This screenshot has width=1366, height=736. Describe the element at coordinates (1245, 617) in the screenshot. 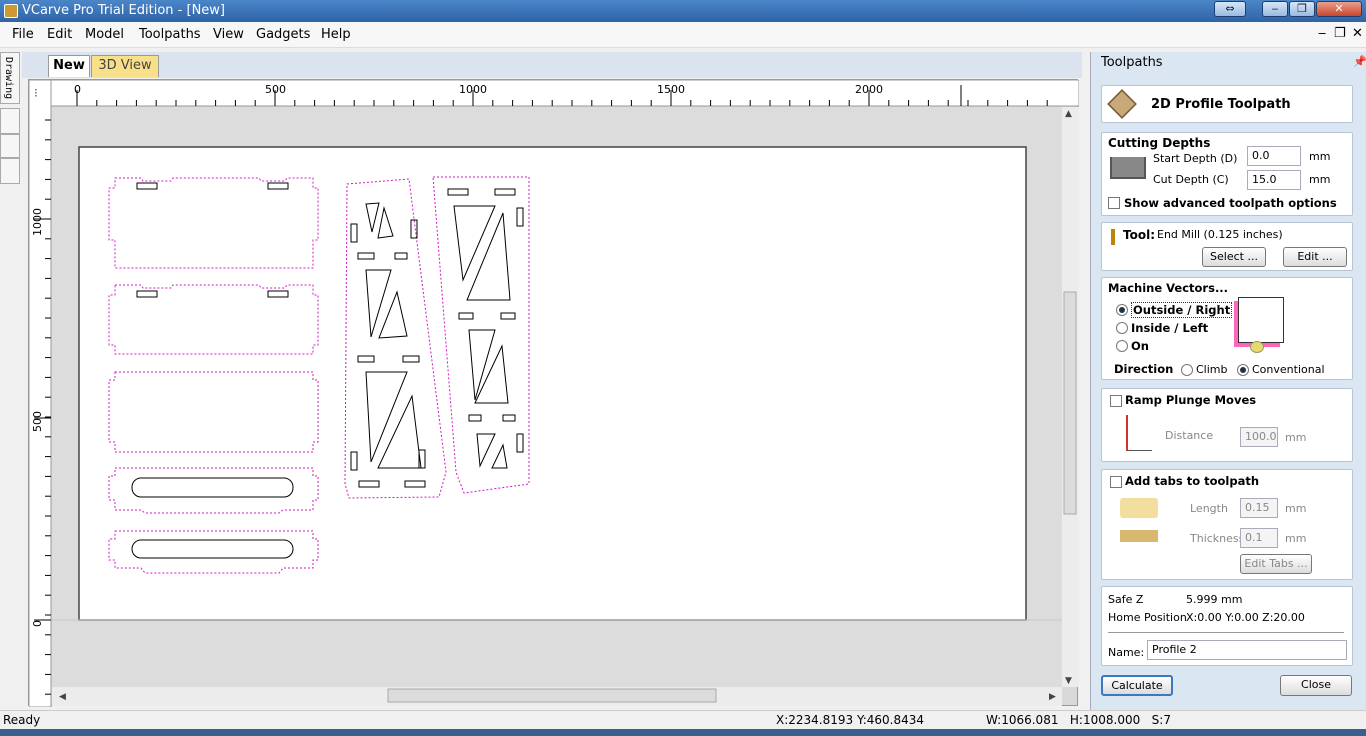

I see `home-position-value: X:0.00 Y:0.00 Z:20.00` at that location.